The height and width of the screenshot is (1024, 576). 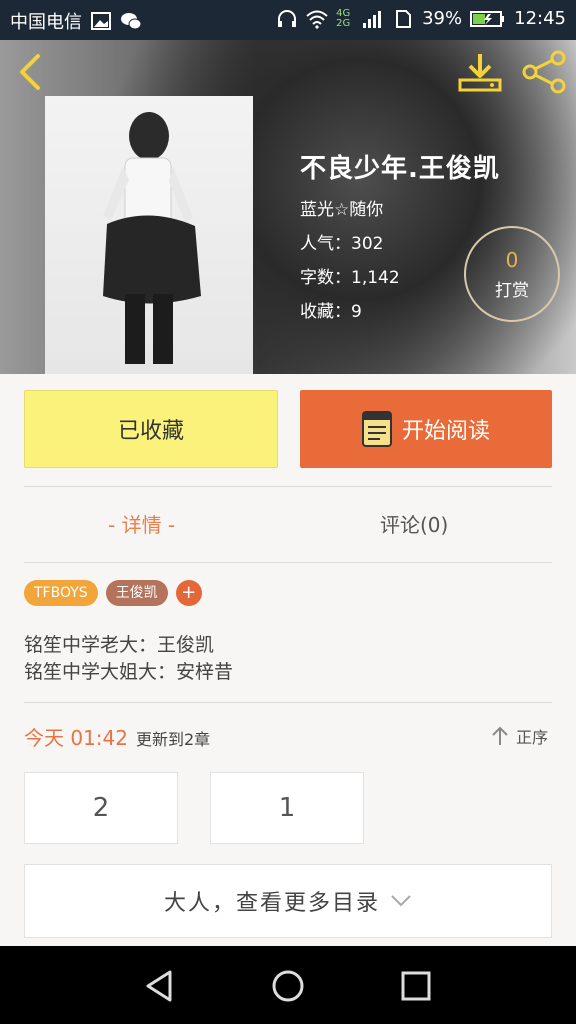 What do you see at coordinates (271, 903) in the screenshot?
I see `more-chapters-label: 大人，查看更多目录` at bounding box center [271, 903].